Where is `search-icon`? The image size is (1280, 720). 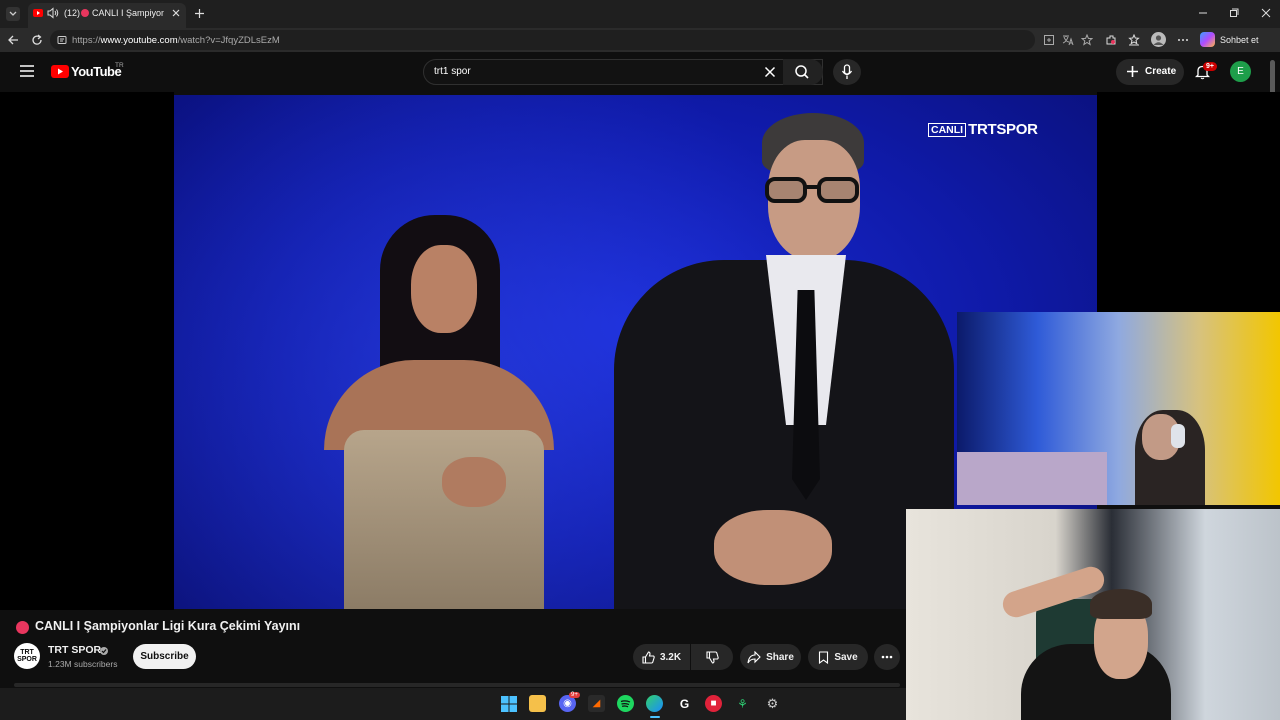
search-icon is located at coordinates (802, 72).